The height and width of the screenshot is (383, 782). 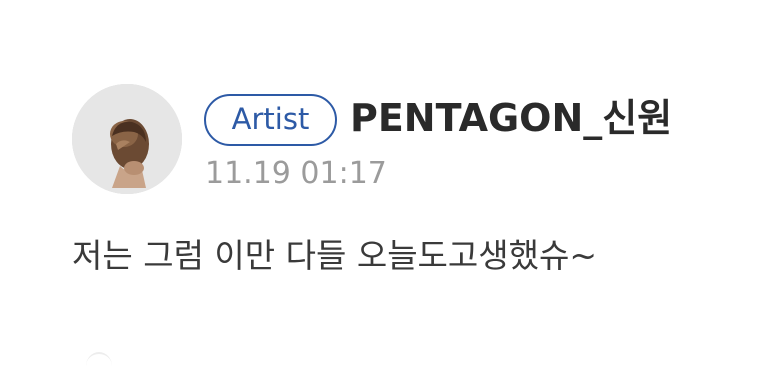 I want to click on artist-badge: Artist, so click(x=270, y=120).